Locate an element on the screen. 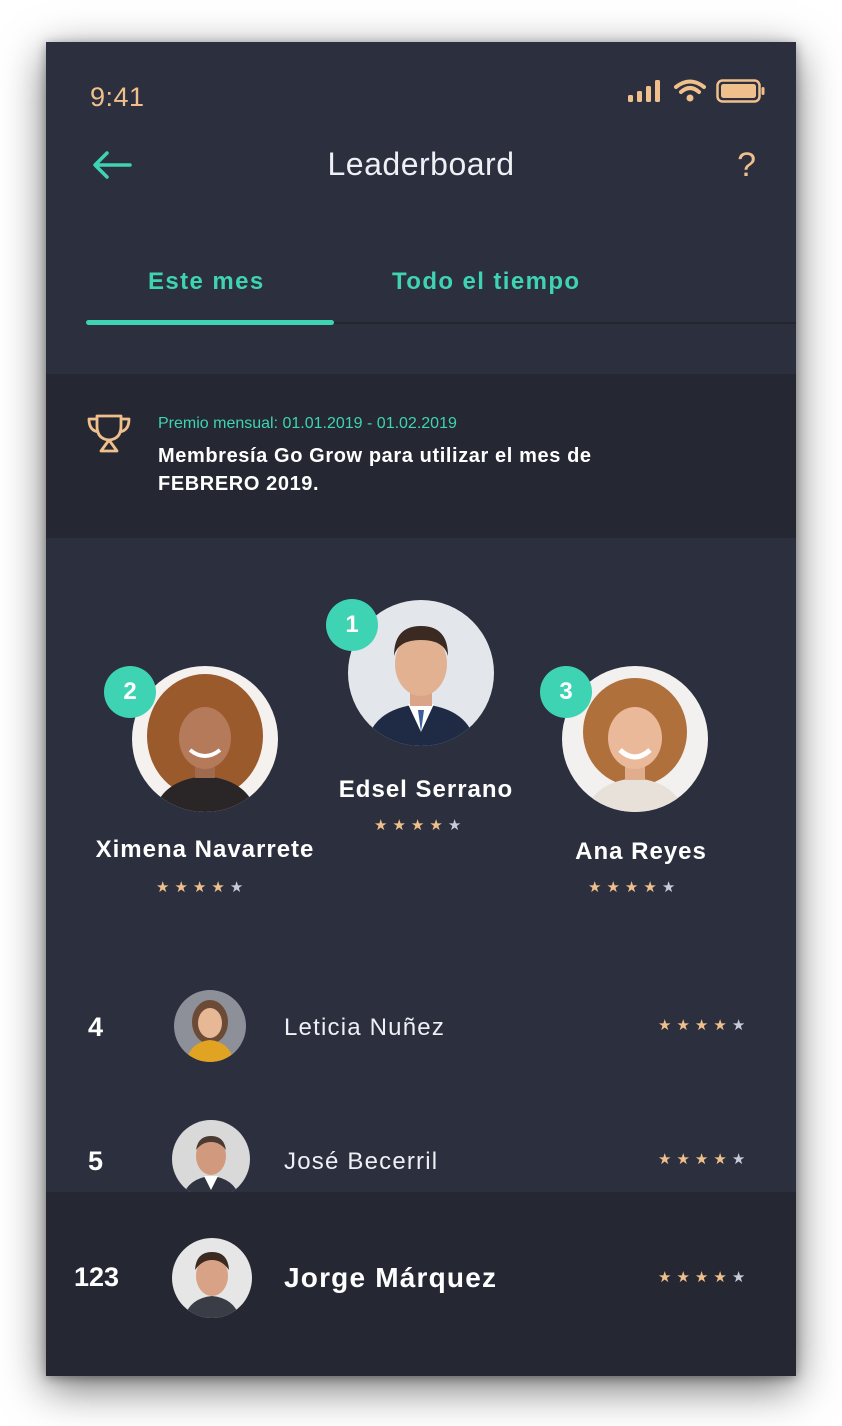 This screenshot has width=842, height=1426. podium-name: Edsel Serrano is located at coordinates (426, 789).